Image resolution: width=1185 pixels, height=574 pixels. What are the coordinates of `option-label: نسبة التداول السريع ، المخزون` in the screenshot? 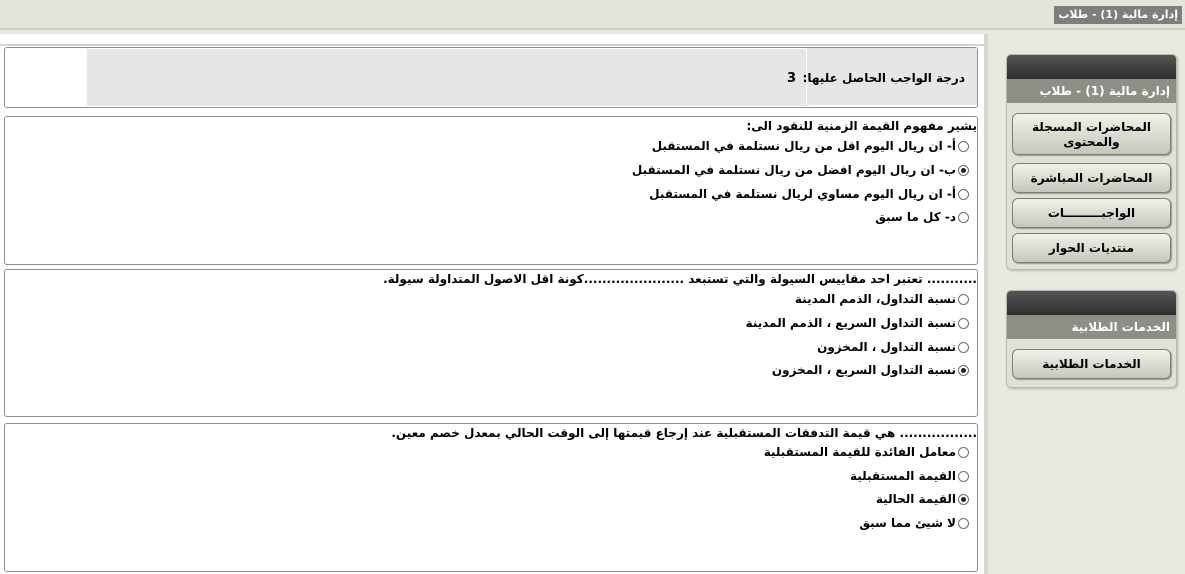 It's located at (863, 370).